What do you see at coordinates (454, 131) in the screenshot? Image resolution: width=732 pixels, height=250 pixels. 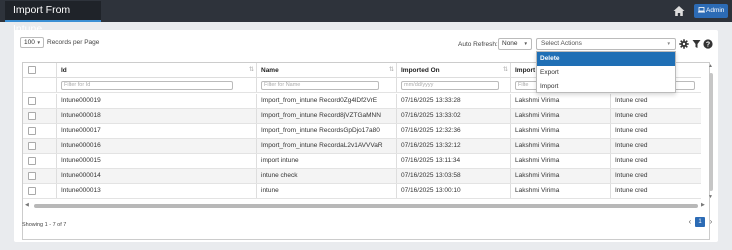 I see `cell-imported-on: 07/16/2025 12:32:36` at bounding box center [454, 131].